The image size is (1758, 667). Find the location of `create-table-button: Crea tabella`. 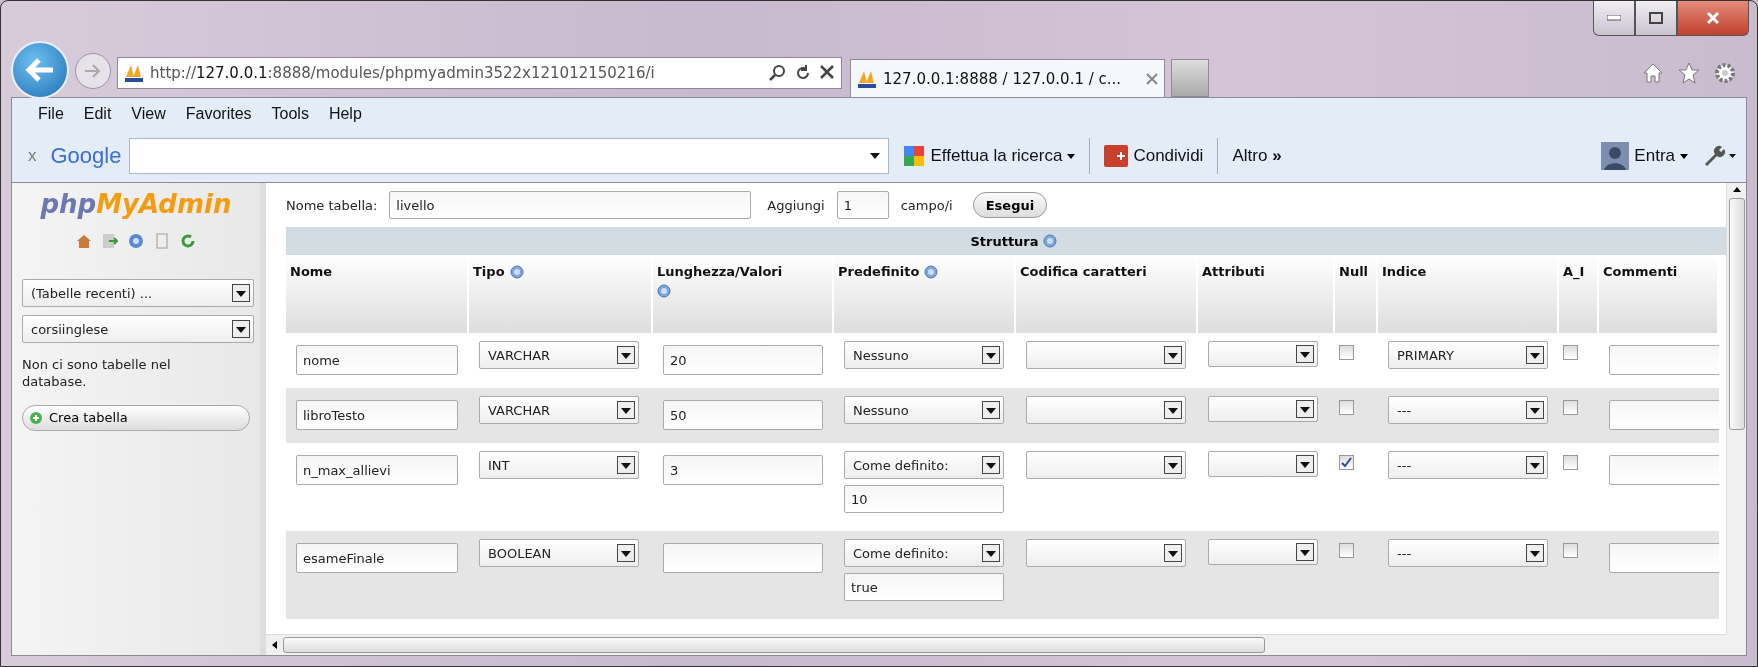

create-table-button: Crea tabella is located at coordinates (136, 417).